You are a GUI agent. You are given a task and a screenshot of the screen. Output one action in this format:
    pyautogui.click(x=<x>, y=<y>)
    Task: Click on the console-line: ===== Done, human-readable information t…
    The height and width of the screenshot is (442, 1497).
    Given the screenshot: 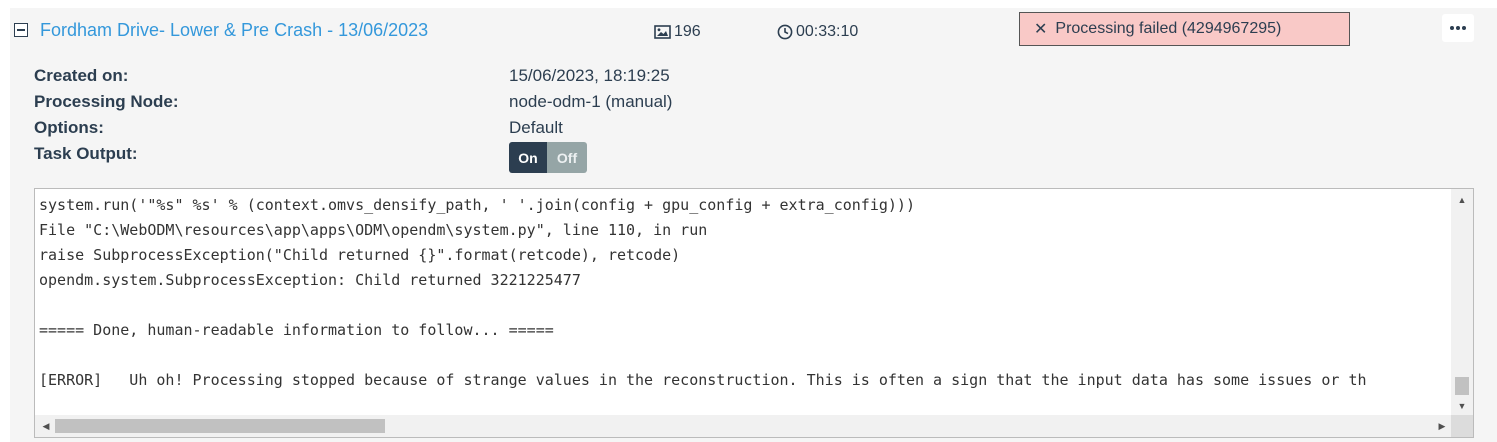 What is the action you would take?
    pyautogui.click(x=296, y=330)
    